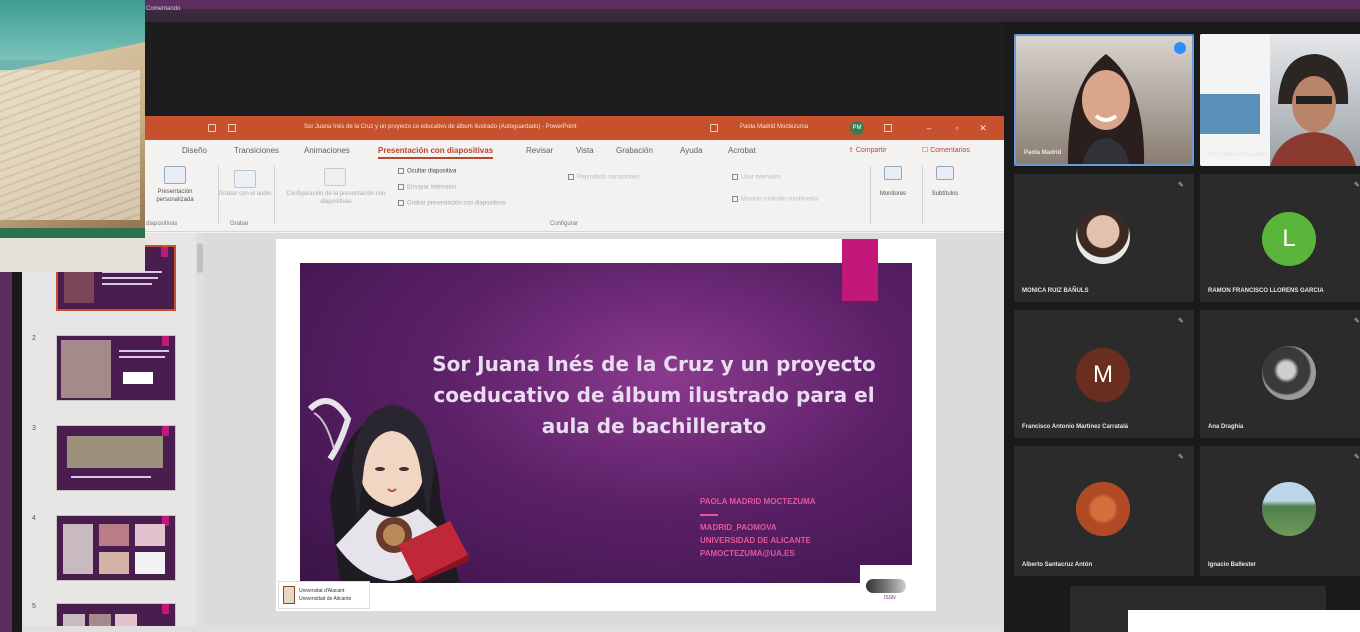  I want to click on thumbnails-scrollbar, so click(200, 432).